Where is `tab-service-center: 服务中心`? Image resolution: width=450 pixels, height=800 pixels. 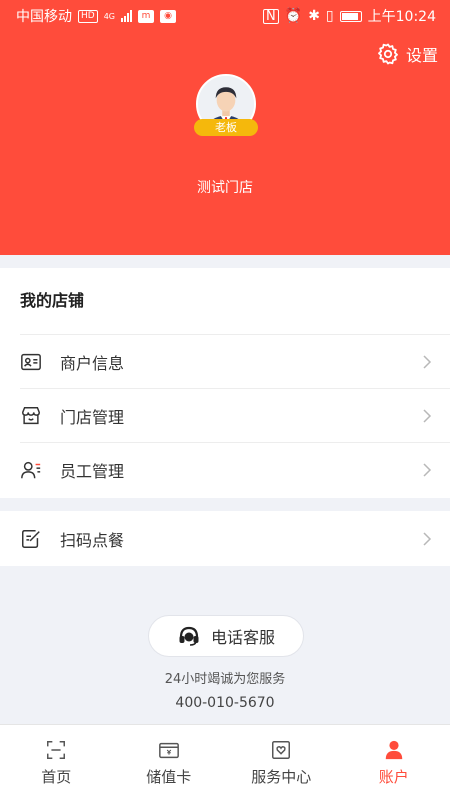 tab-service-center: 服务中心 is located at coordinates (281, 762).